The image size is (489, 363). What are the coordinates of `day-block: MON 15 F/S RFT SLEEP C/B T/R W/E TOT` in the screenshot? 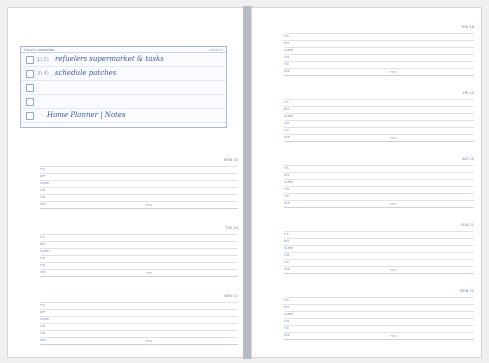 It's located at (139, 189).